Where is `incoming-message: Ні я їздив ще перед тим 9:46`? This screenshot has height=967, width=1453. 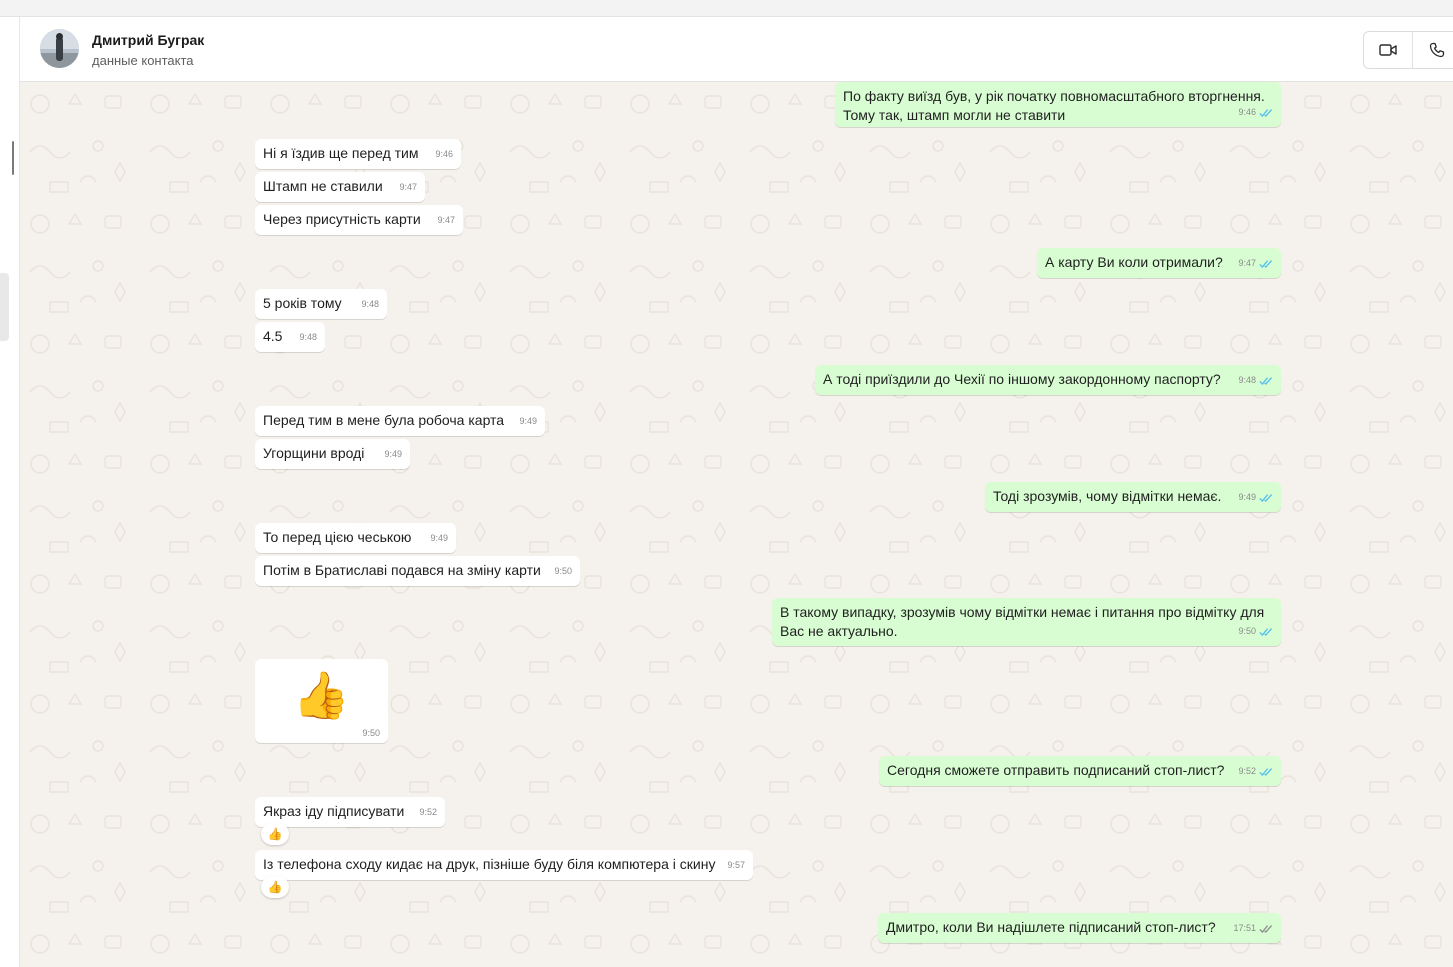 incoming-message: Ні я їздив ще перед тим 9:46 is located at coordinates (358, 154).